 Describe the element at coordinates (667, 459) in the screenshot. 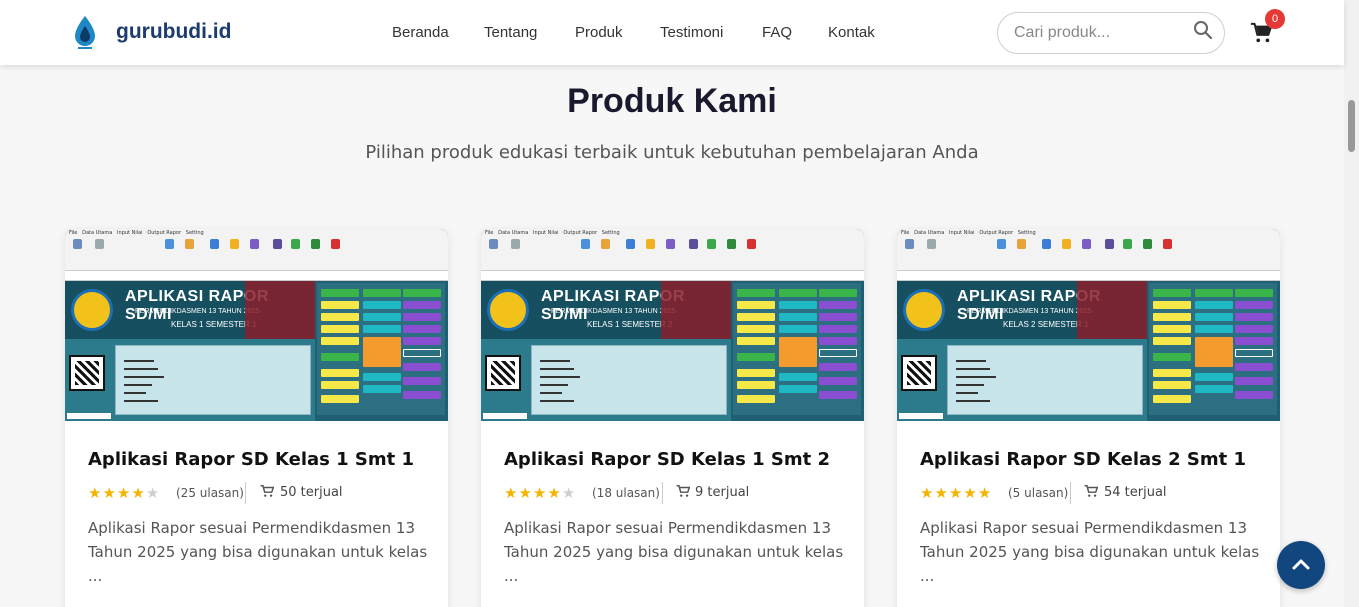

I see `product-title: Aplikasi Rapor SD Kelas 1 Smt 2` at that location.